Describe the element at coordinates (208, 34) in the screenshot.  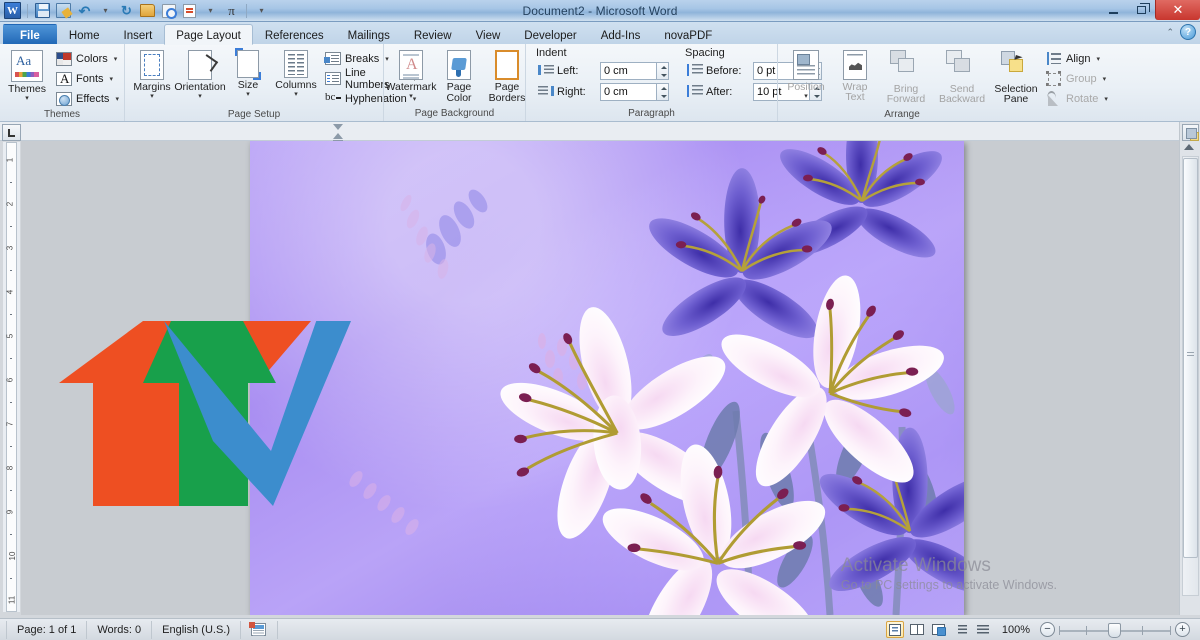
I see `tab-page-layout: Page Layout` at that location.